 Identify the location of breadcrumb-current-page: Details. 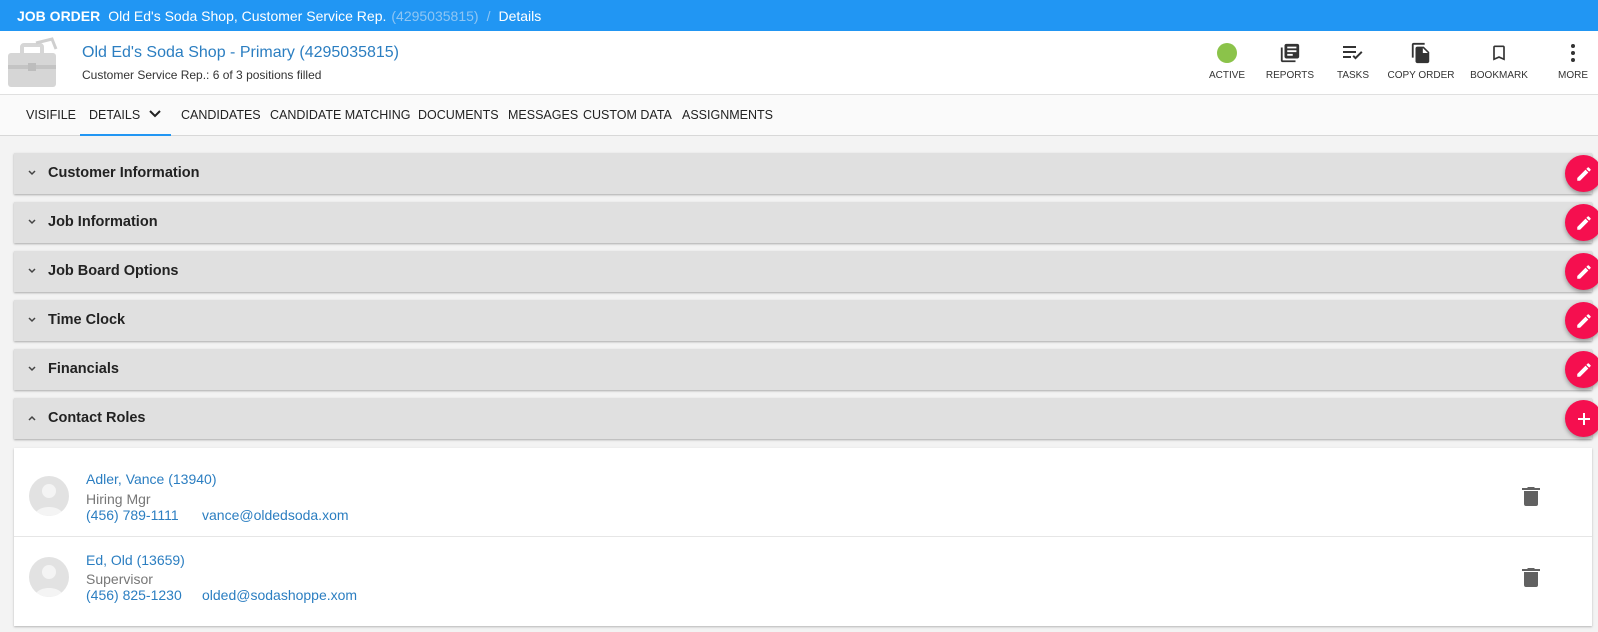
(520, 15).